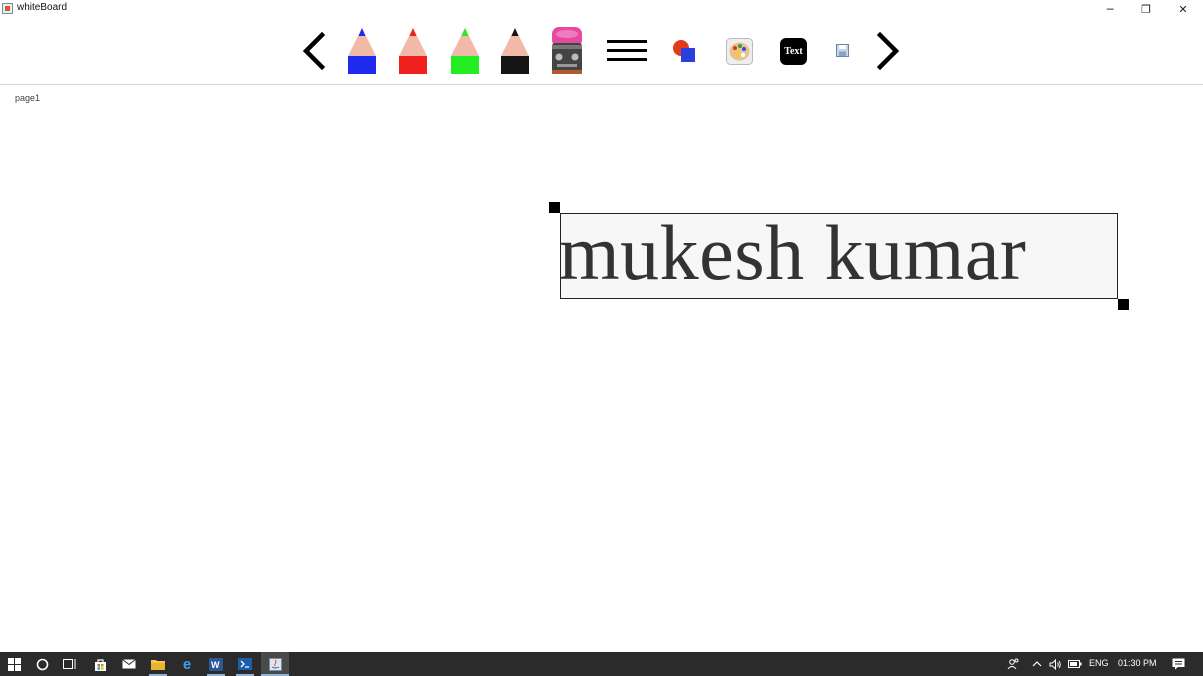  I want to click on java-icon, so click(275, 664).